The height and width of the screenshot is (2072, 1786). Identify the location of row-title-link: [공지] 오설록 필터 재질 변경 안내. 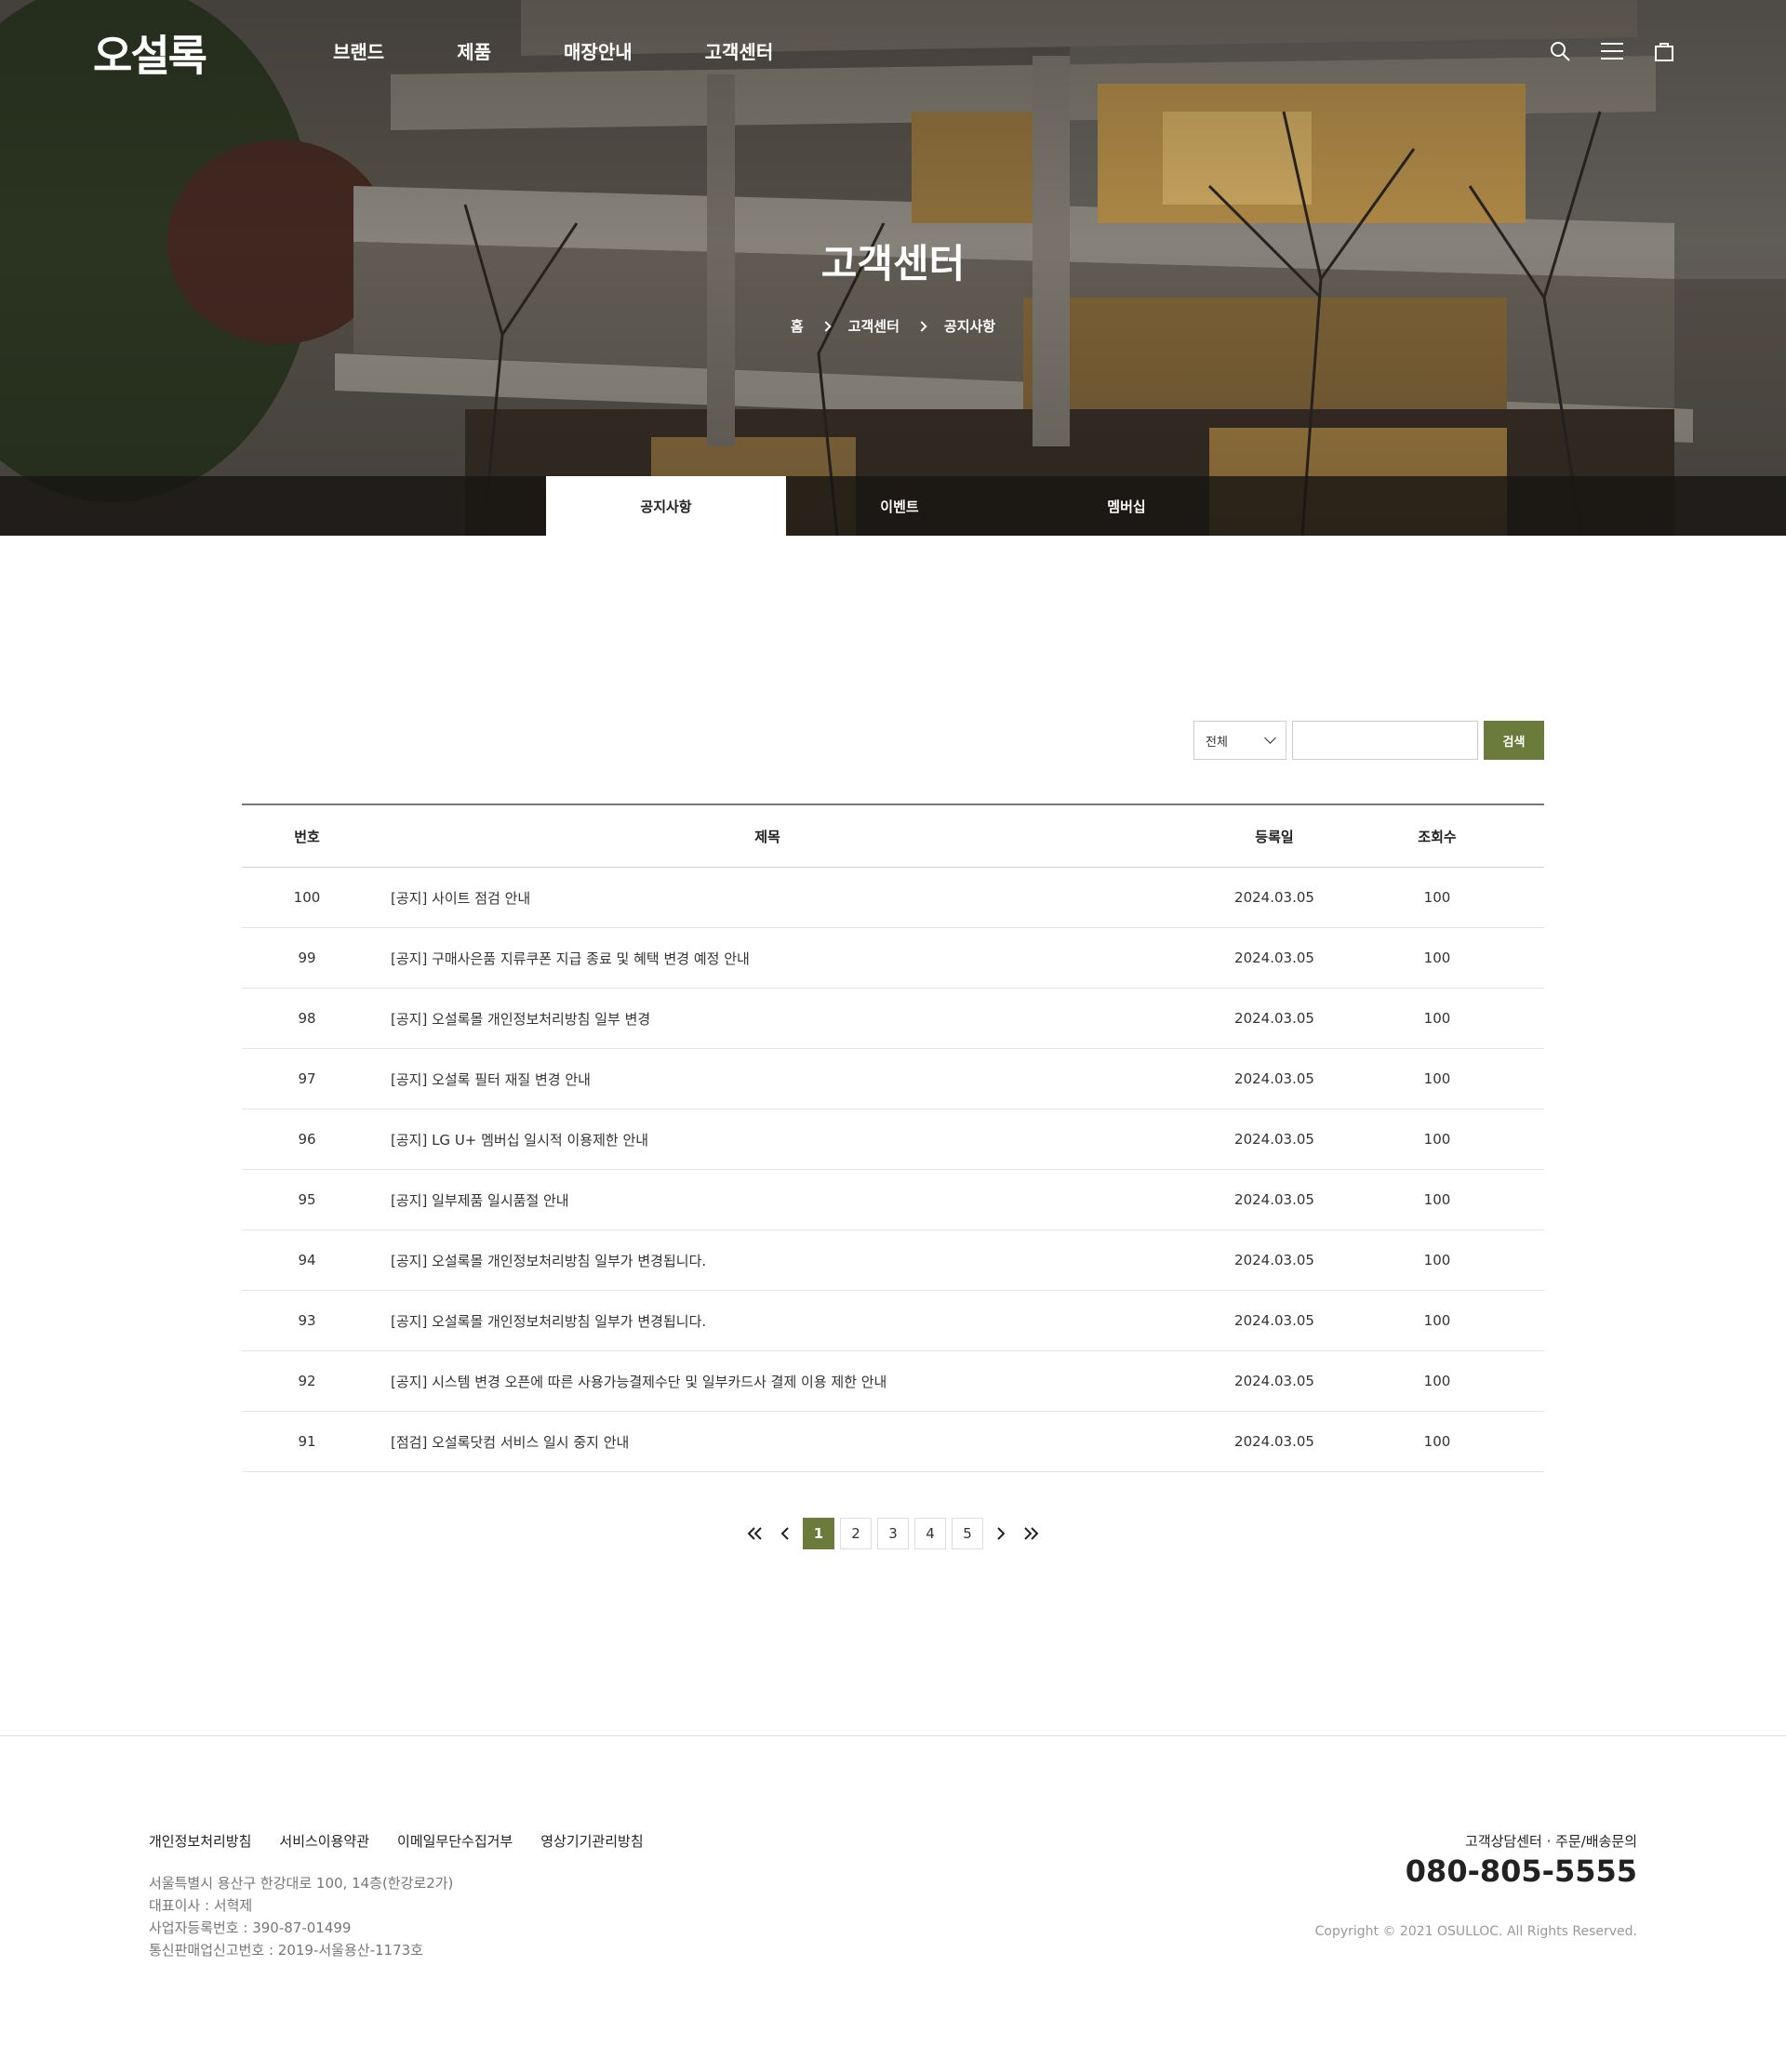
(767, 1079).